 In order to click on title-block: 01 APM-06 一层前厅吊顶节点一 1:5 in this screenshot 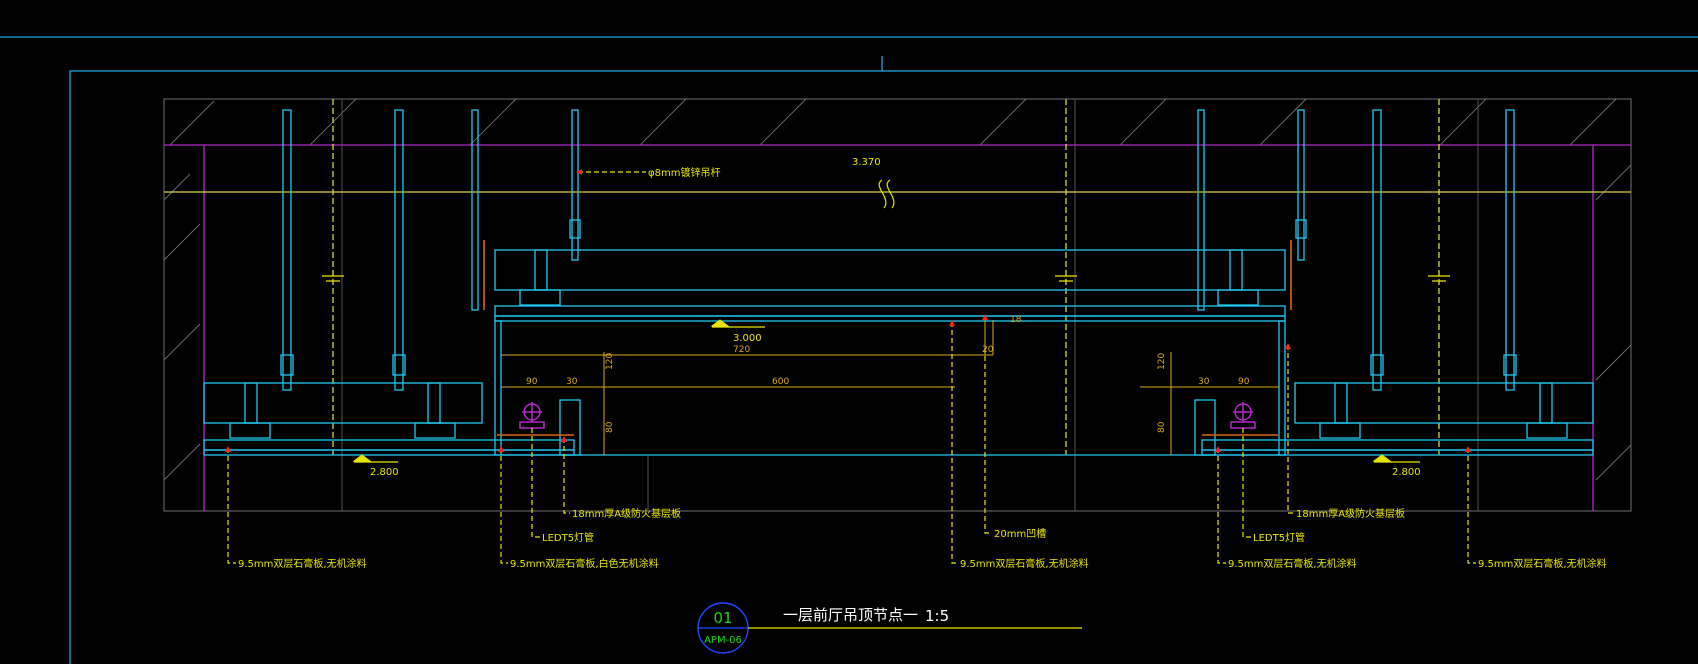, I will do `click(889, 628)`.